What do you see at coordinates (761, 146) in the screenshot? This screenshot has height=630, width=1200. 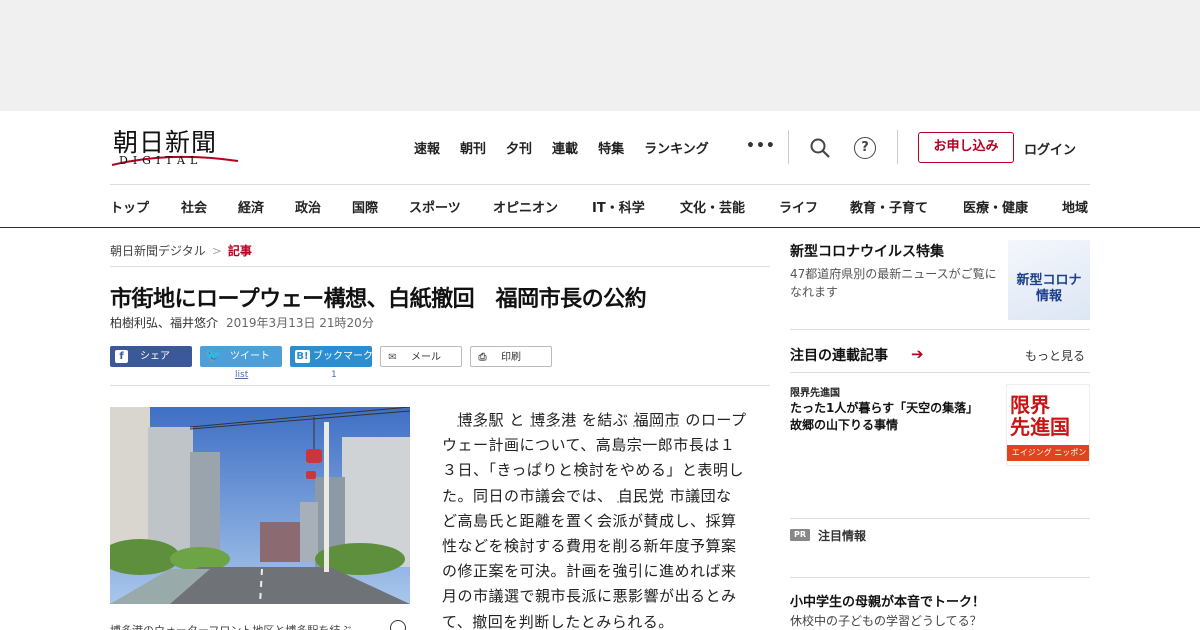 I see `more-menu-icon: •••` at bounding box center [761, 146].